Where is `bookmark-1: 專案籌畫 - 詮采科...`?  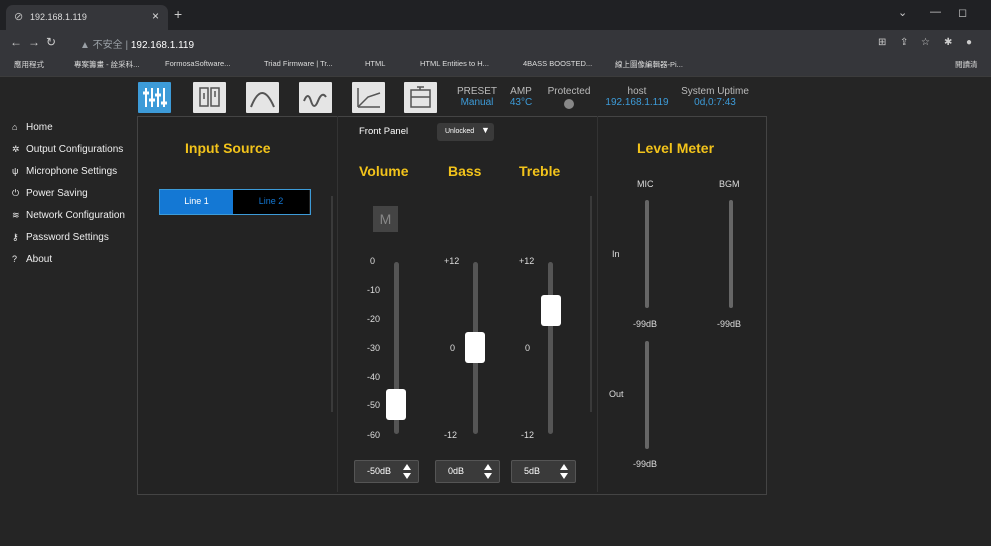
bookmark-1: 專案籌畫 - 詮采科... is located at coordinates (106, 64).